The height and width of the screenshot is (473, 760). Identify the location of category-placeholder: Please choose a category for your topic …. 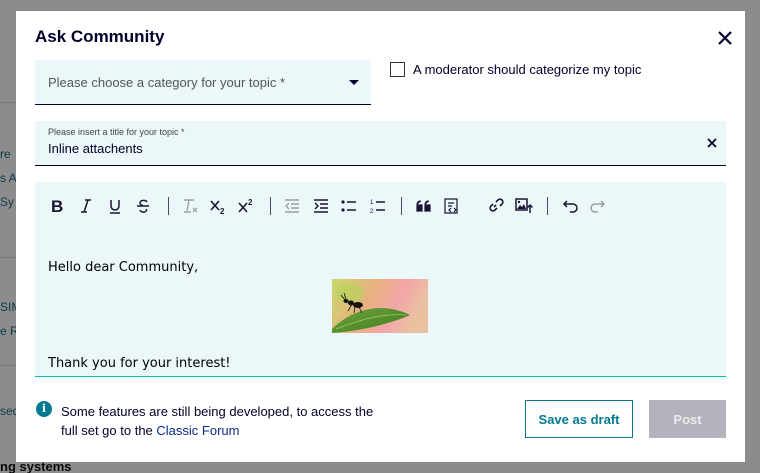
(167, 82).